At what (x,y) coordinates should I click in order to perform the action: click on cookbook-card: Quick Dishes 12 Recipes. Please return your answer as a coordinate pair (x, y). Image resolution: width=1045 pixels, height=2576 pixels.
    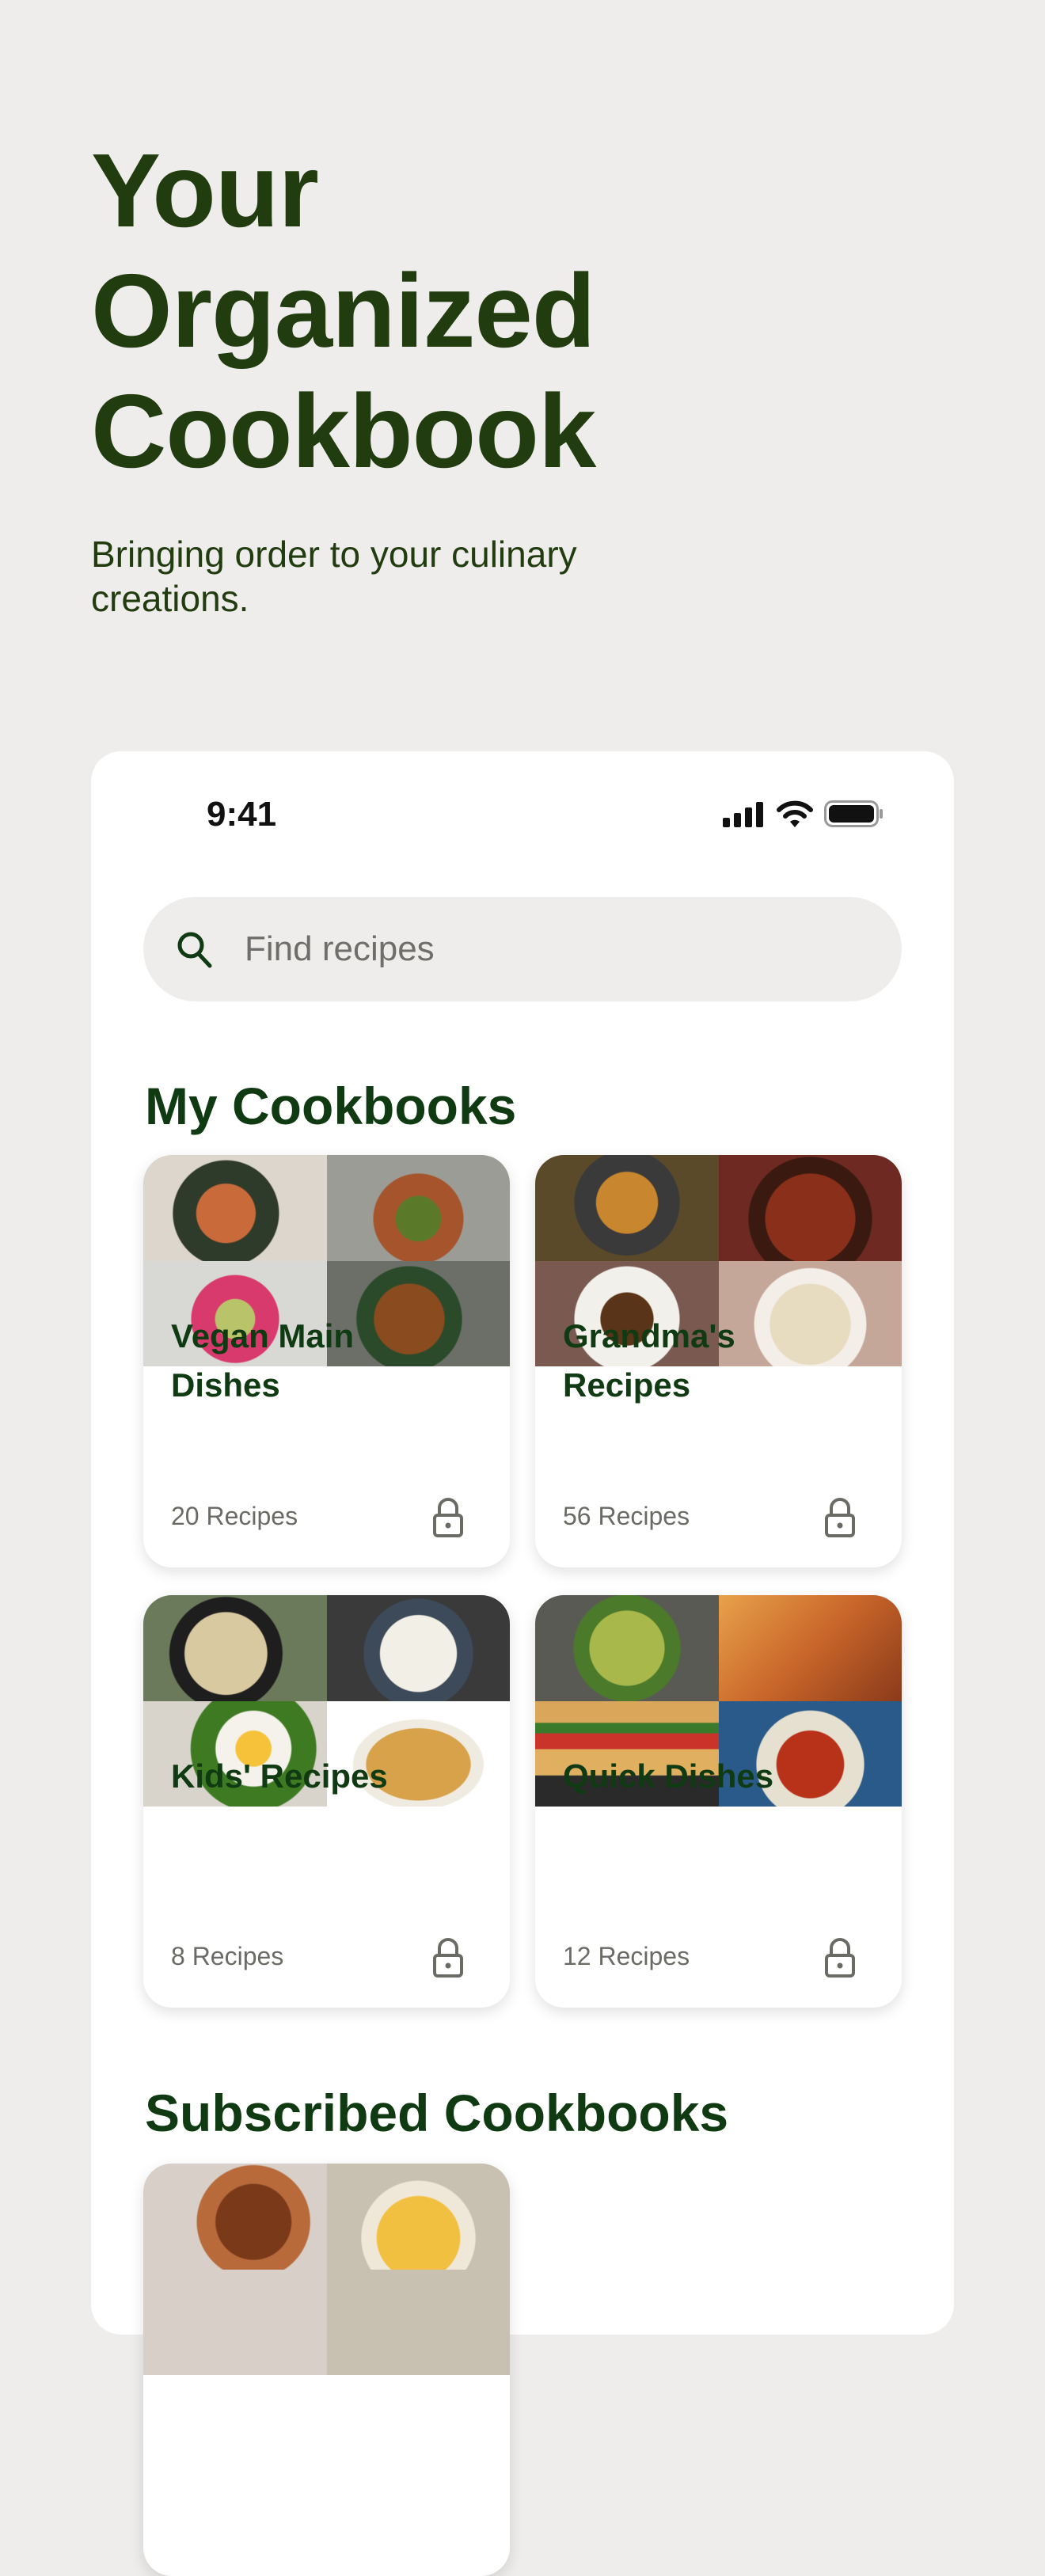
    Looking at the image, I should click on (718, 1801).